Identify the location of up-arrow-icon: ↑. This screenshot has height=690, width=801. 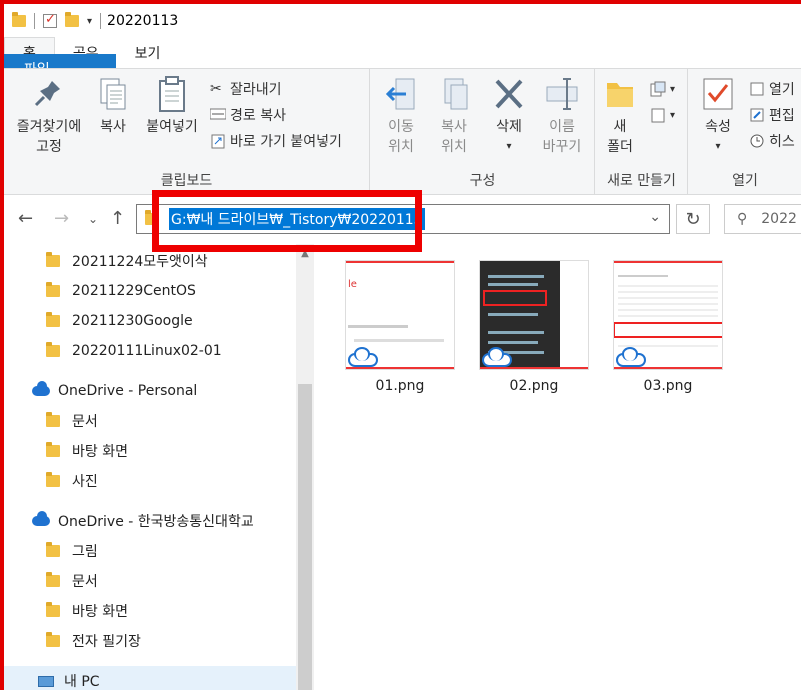
(117, 218).